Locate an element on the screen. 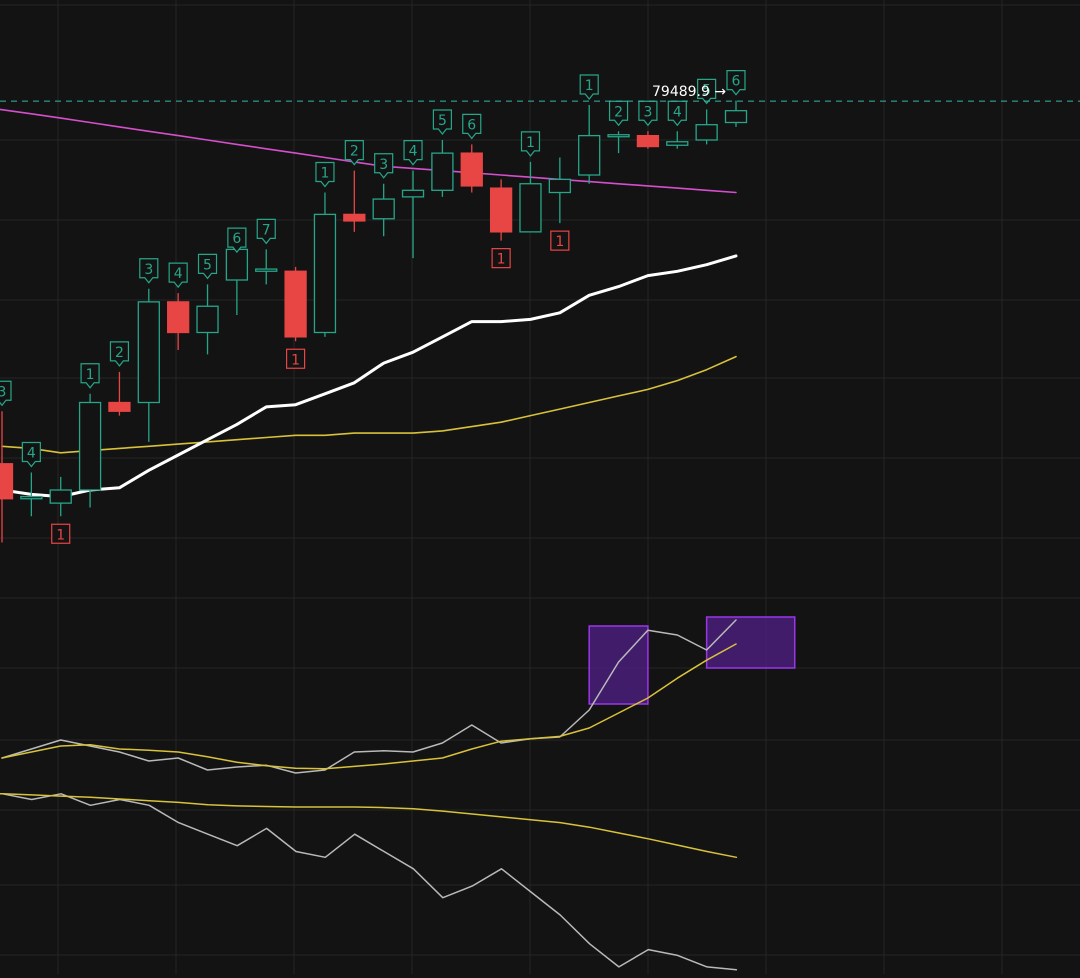 The width and height of the screenshot is (1080, 978). sequence-label-text: 7 is located at coordinates (266, 230).